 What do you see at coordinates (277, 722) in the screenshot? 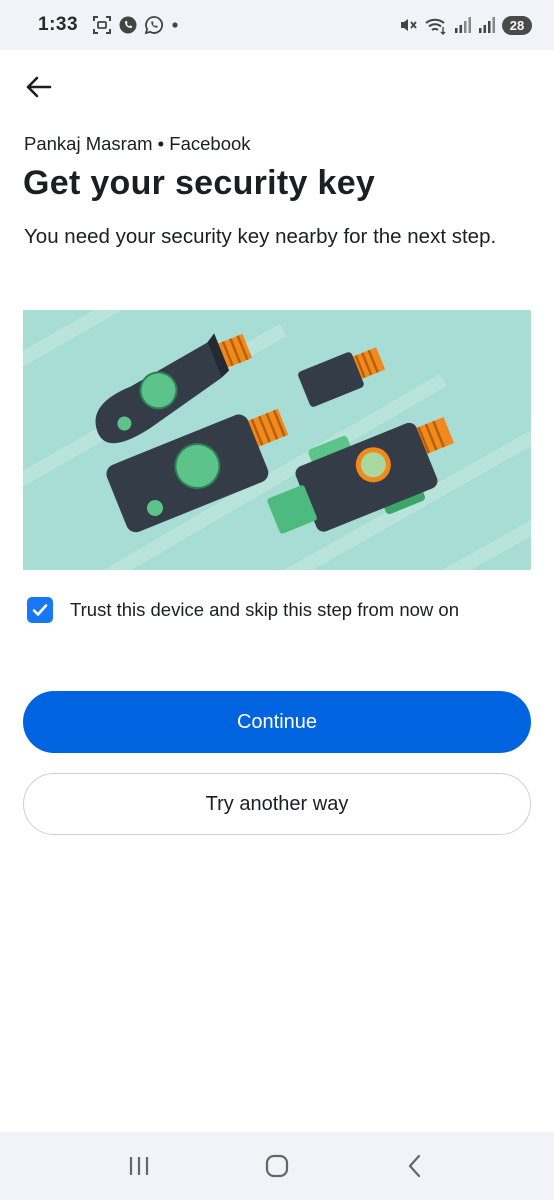
I see `continue-button: Continue` at bounding box center [277, 722].